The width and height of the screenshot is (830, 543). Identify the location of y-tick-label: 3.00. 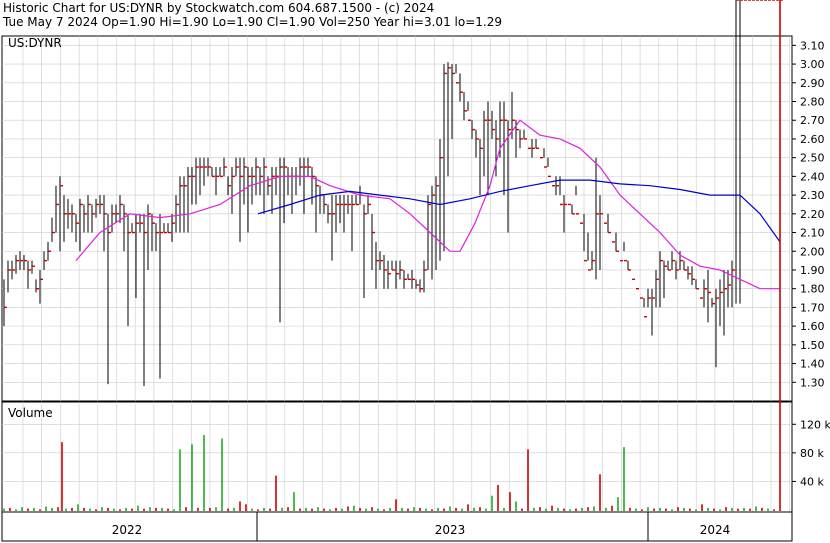
(812, 64).